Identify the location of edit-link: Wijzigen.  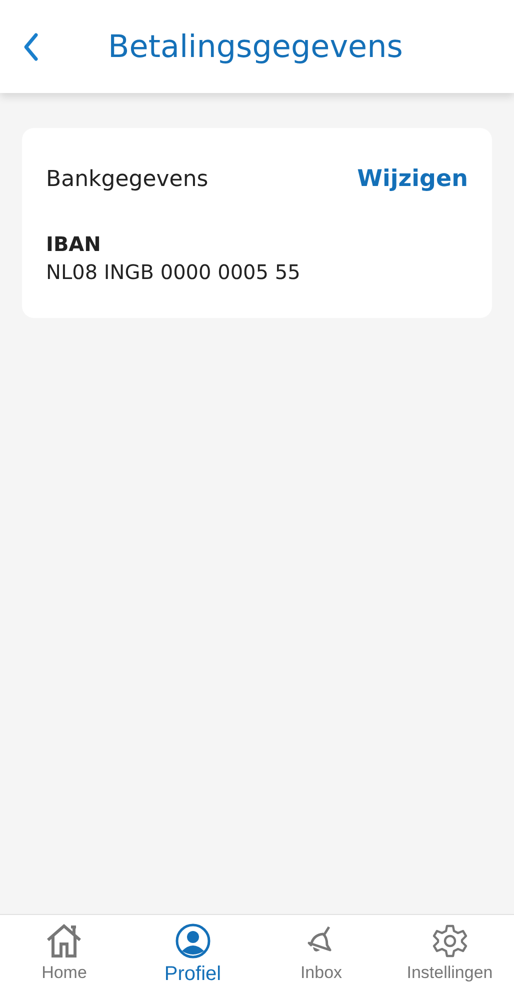
(412, 179).